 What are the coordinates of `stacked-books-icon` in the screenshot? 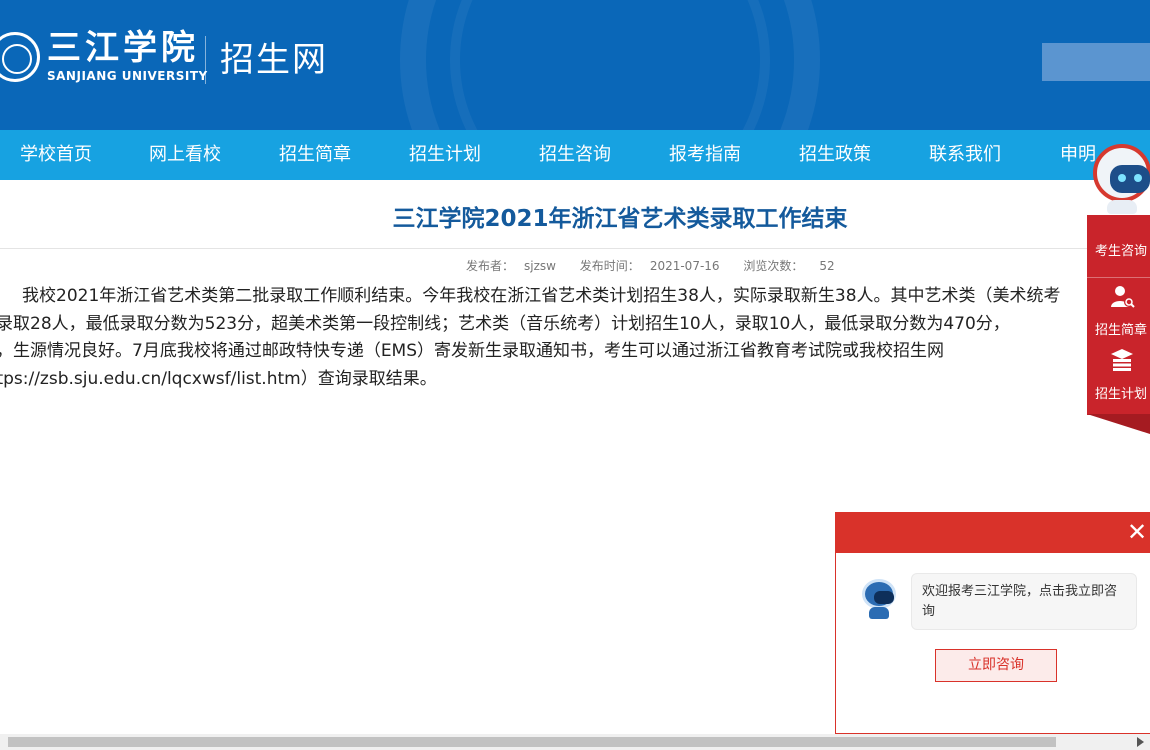 It's located at (1122, 359).